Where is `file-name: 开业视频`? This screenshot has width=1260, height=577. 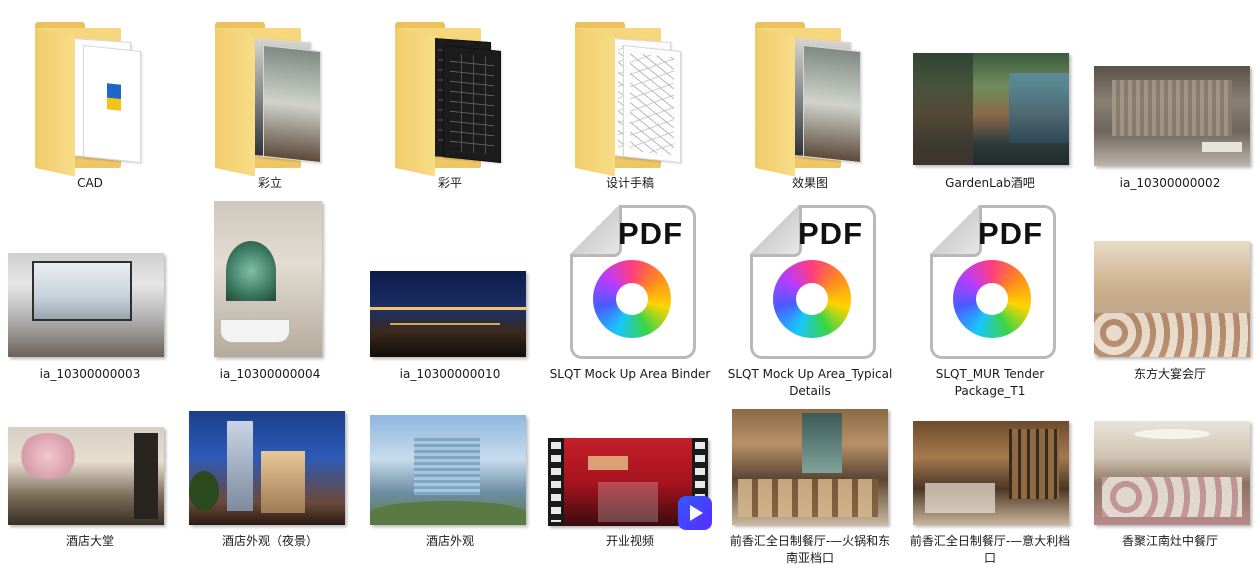 file-name: 开业视频 is located at coordinates (629, 541).